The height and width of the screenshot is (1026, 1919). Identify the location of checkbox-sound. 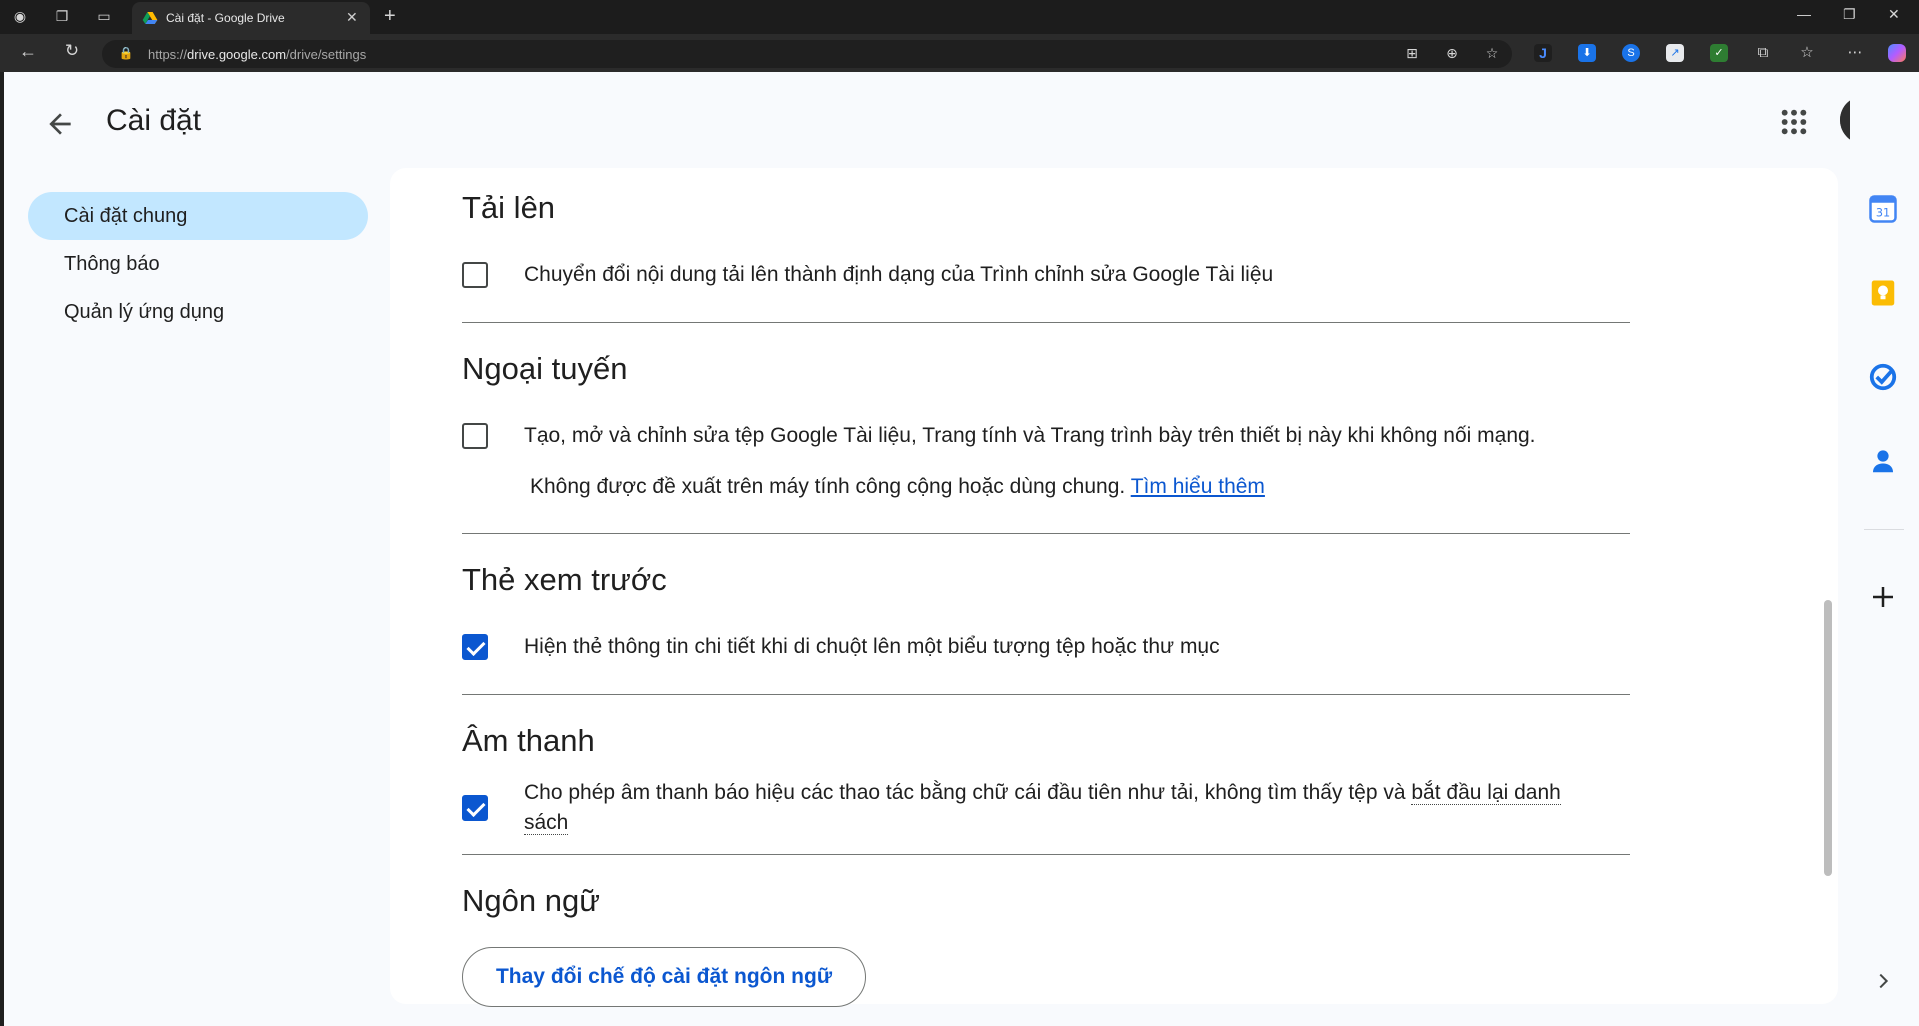
(475, 808).